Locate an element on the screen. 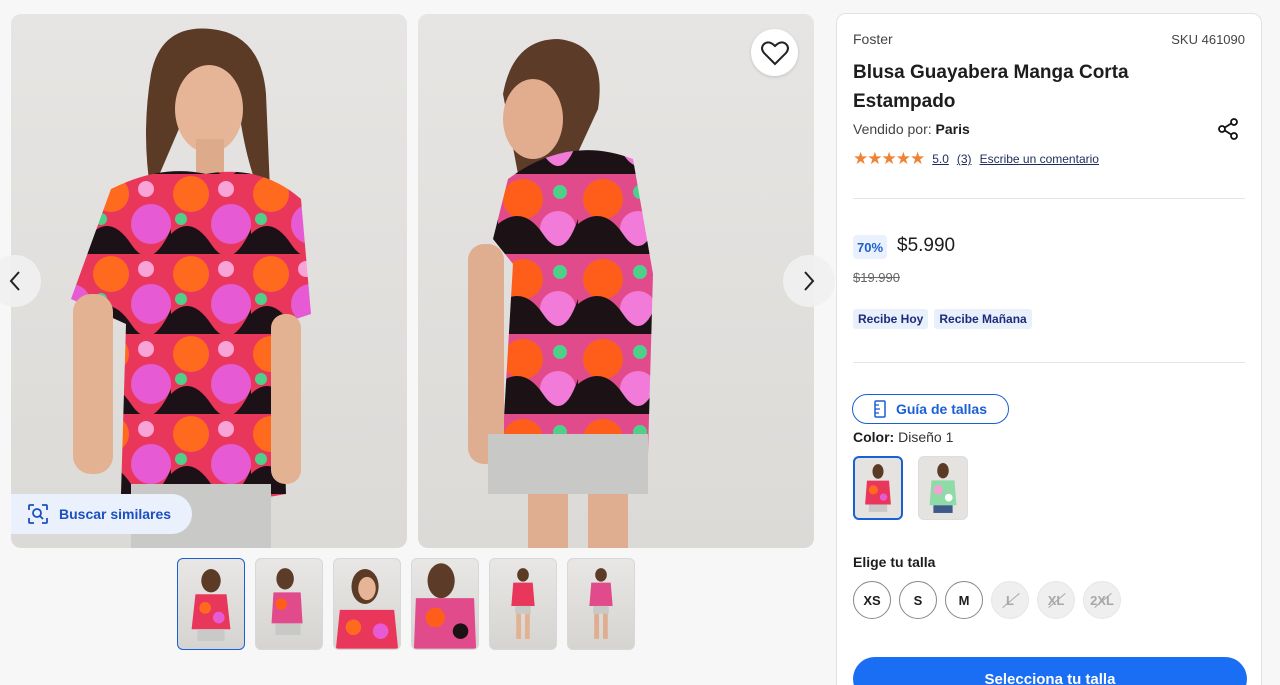 The width and height of the screenshot is (1280, 685). next-image-button is located at coordinates (809, 281).